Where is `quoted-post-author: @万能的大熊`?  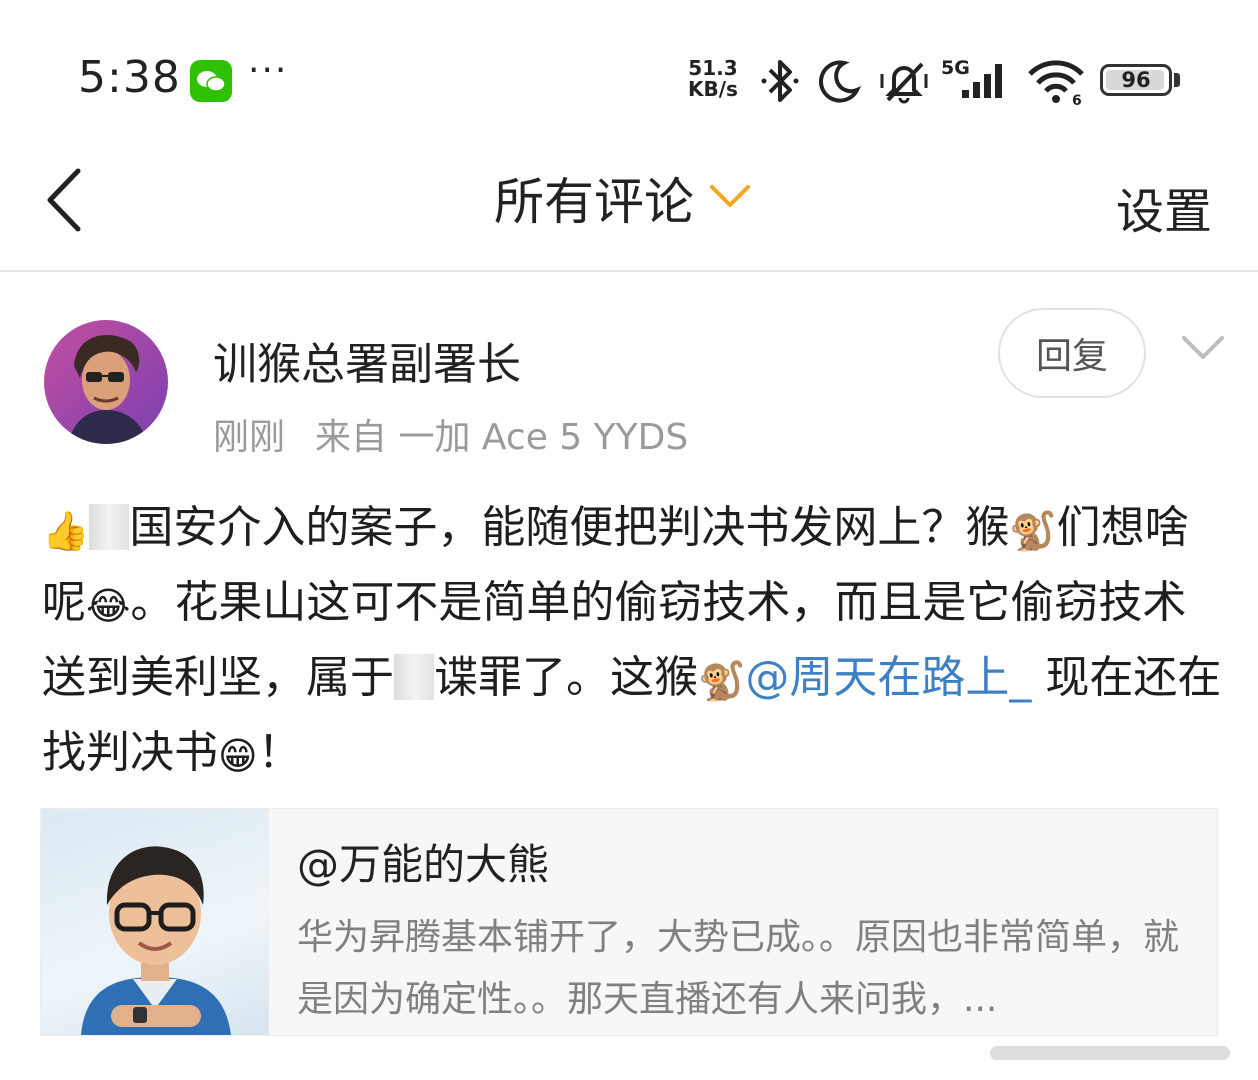 quoted-post-author: @万能的大熊 is located at coordinates (423, 864).